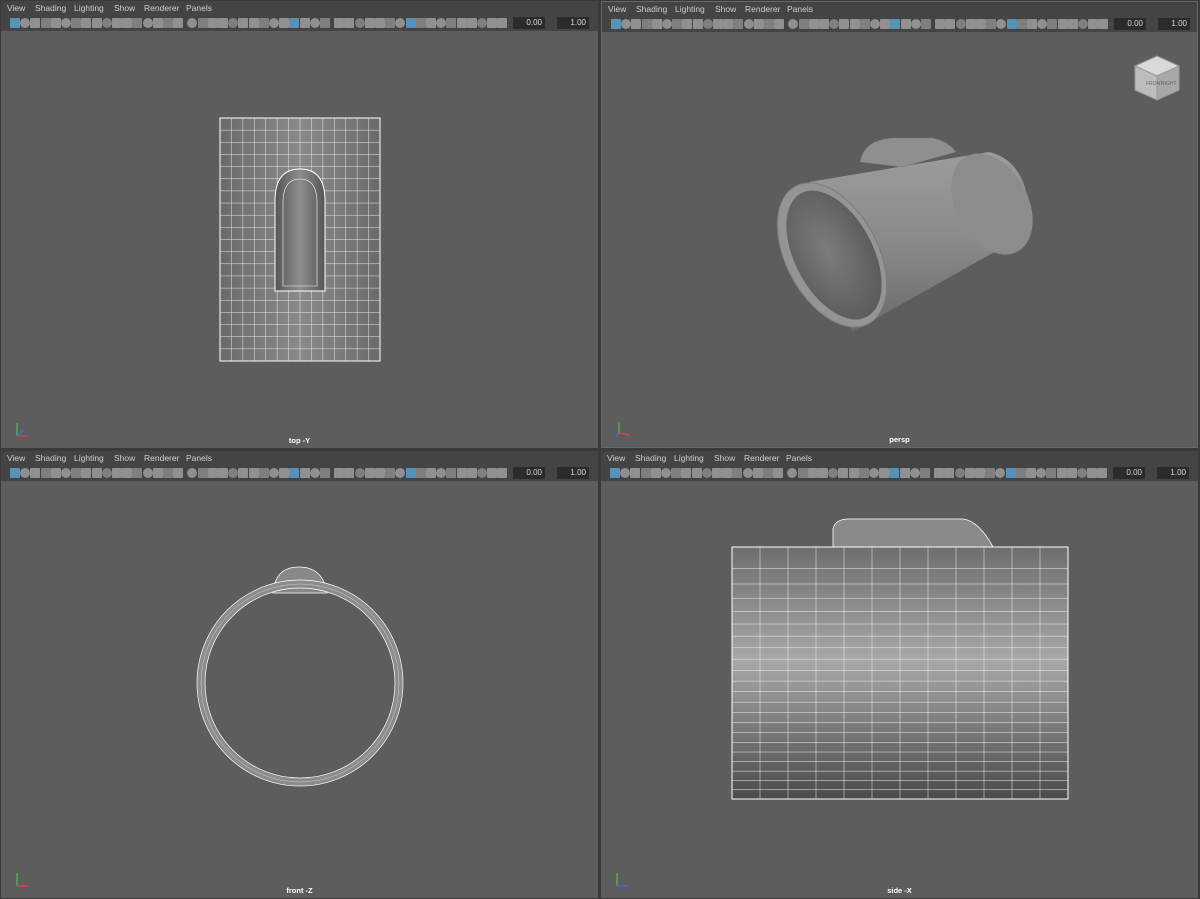 This screenshot has height=899, width=1200. I want to click on menu-view: View, so click(16, 458).